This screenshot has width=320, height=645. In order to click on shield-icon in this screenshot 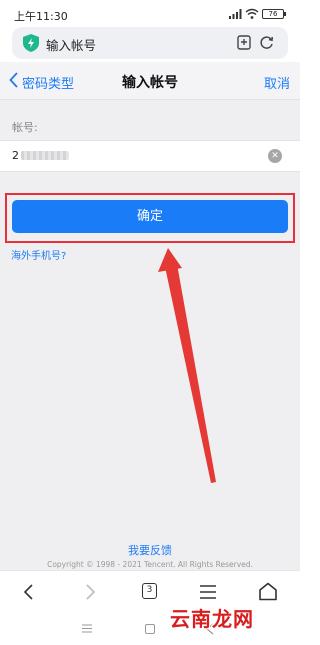, I will do `click(31, 43)`.